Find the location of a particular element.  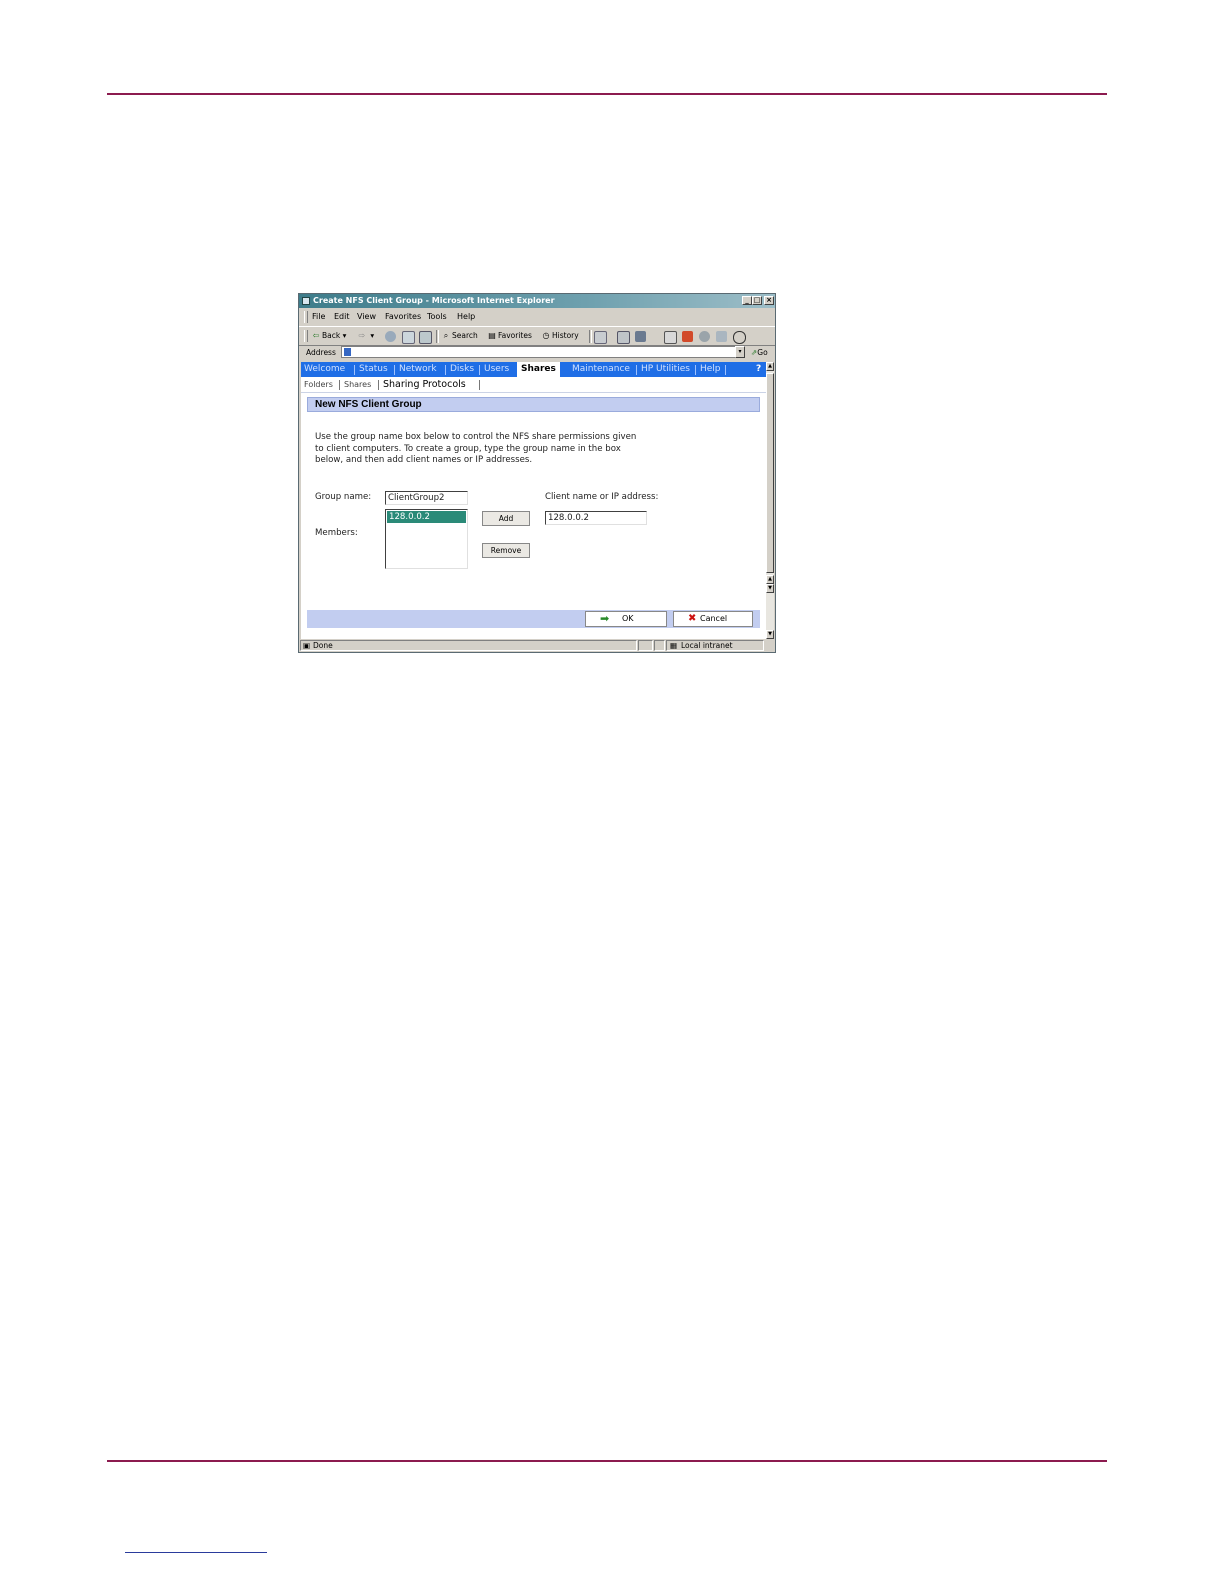

members-label: Members: is located at coordinates (336, 533).